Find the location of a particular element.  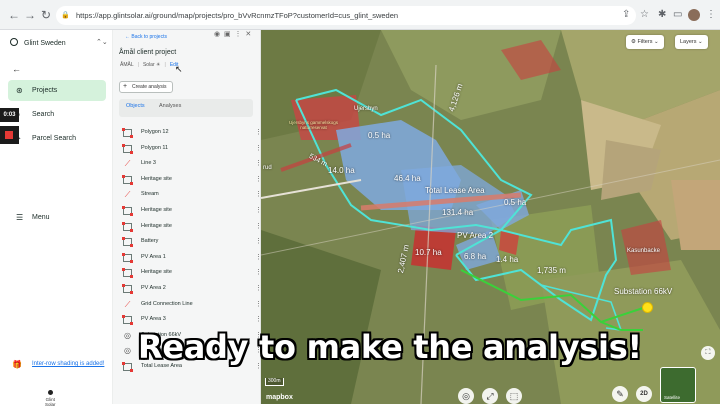

sidebar-item-label: Search is located at coordinates (43, 114).